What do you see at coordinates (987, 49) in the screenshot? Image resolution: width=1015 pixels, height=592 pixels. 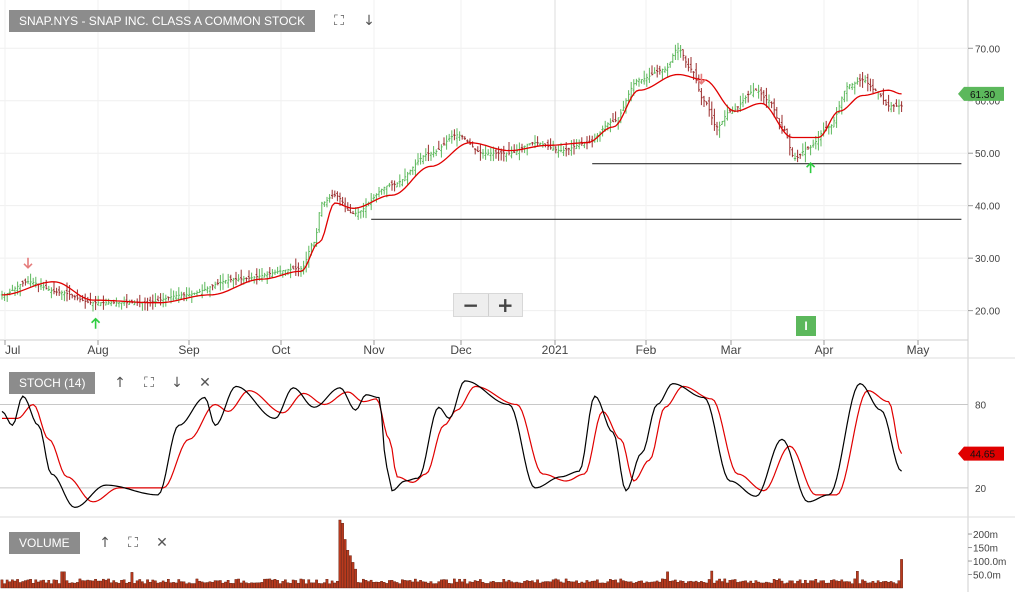 I see `price-y-tick-label: 70.00` at bounding box center [987, 49].